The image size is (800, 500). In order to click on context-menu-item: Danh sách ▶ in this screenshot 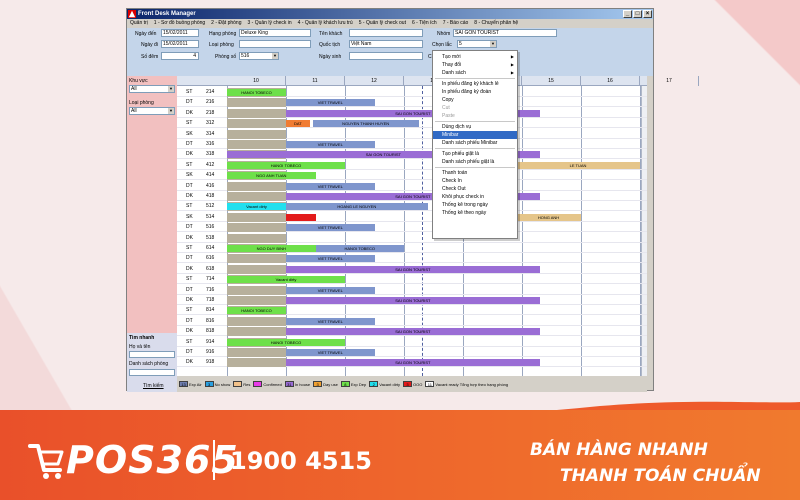, I will do `click(475, 73)`.